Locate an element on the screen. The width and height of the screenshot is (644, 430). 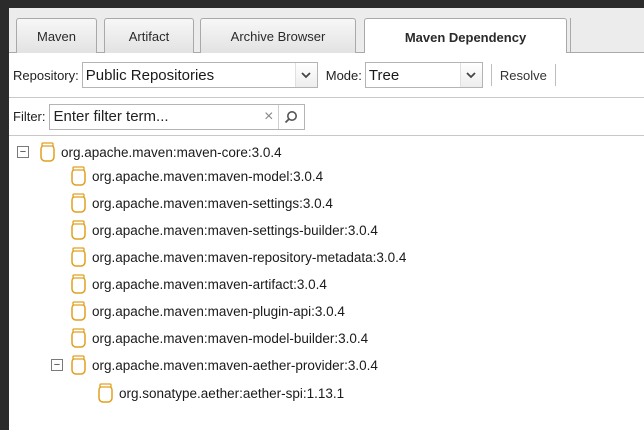
tree-node: org.apache.maven:maven-settings:3.0.4 is located at coordinates (201, 203).